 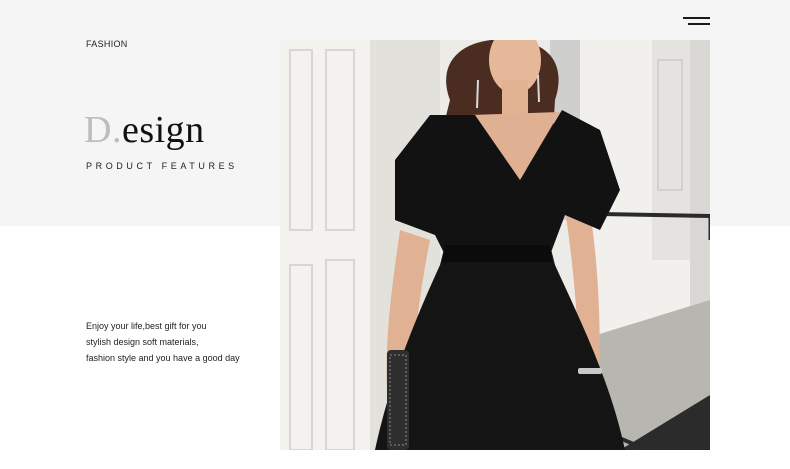 I want to click on blurb-line: Enjoy your life,best gift for you, so click(x=146, y=326).